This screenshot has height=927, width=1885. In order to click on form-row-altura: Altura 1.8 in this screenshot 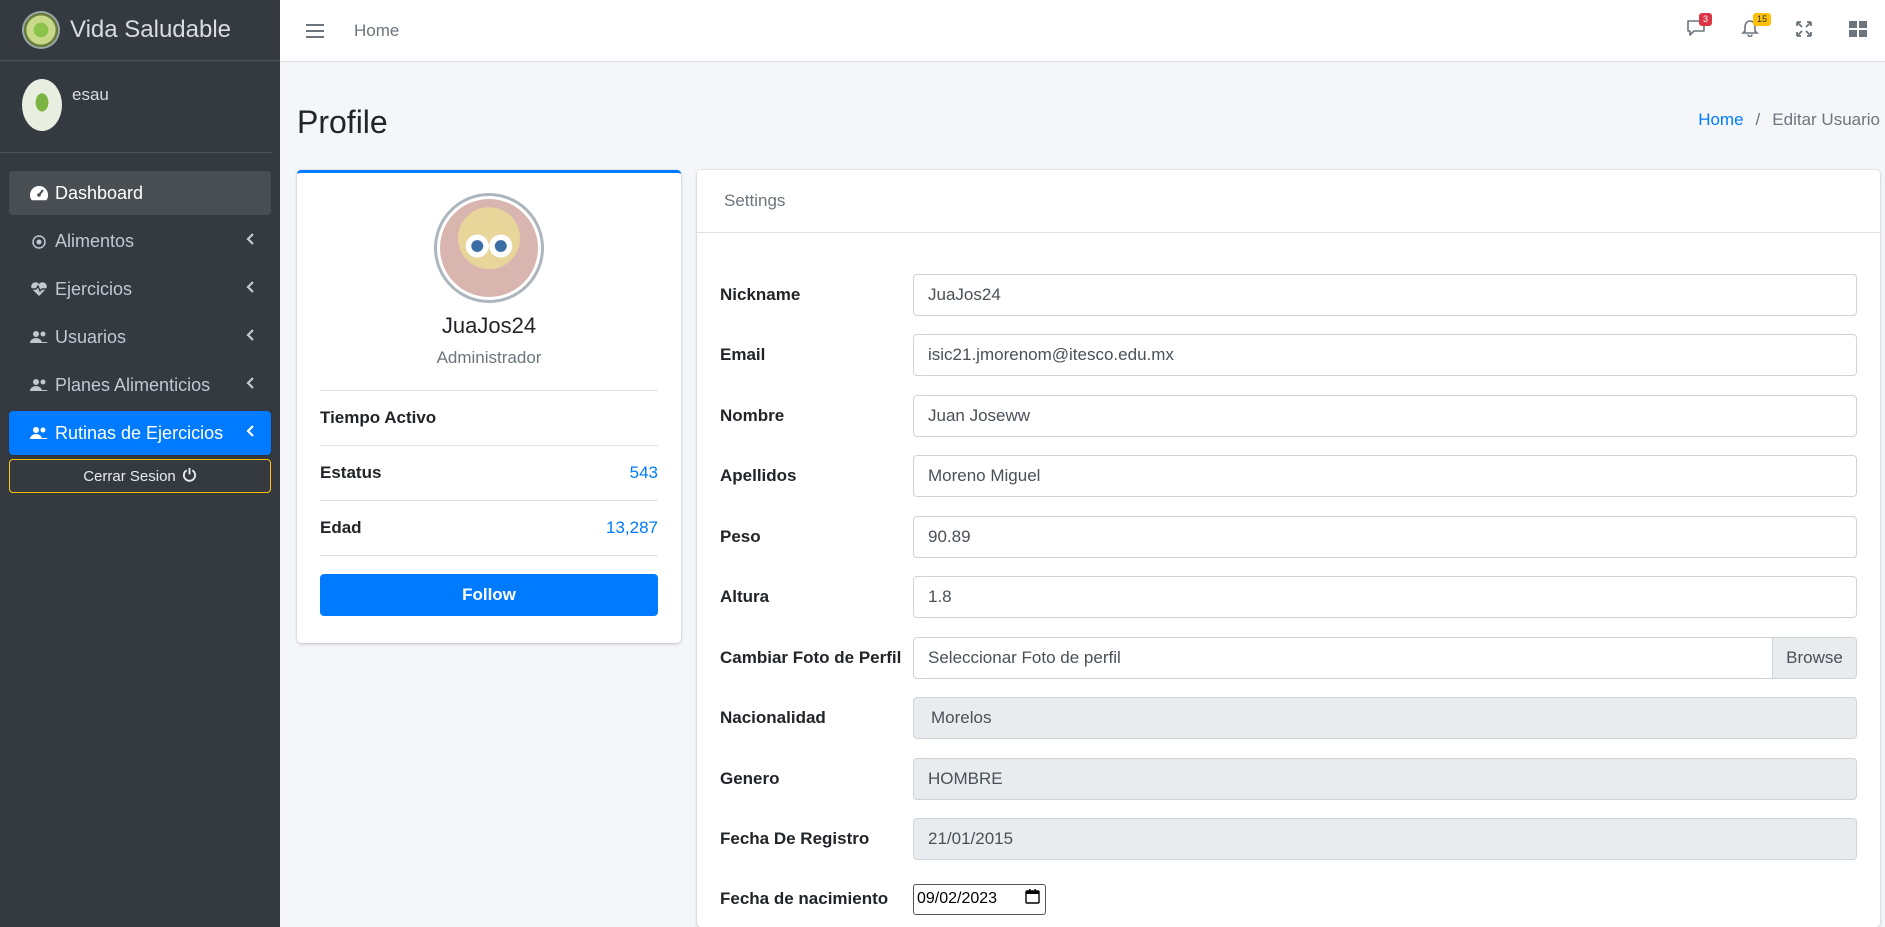, I will do `click(1288, 597)`.